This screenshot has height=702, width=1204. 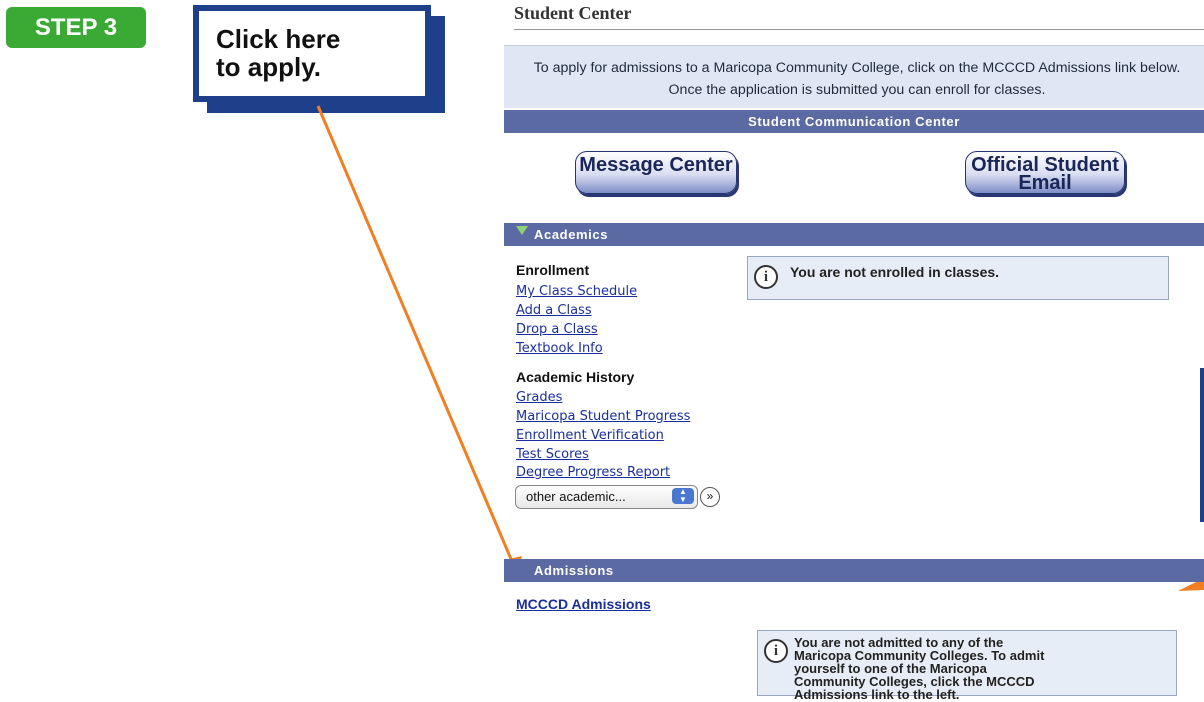 What do you see at coordinates (656, 165) in the screenshot?
I see `message-center-label: Message Center` at bounding box center [656, 165].